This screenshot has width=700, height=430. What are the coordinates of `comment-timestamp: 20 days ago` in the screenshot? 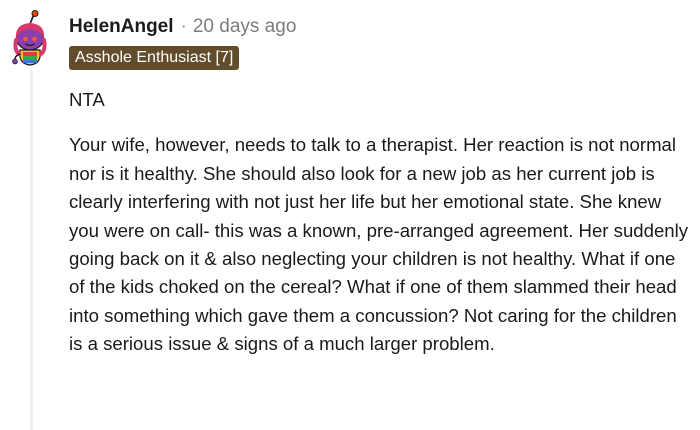 It's located at (245, 27).